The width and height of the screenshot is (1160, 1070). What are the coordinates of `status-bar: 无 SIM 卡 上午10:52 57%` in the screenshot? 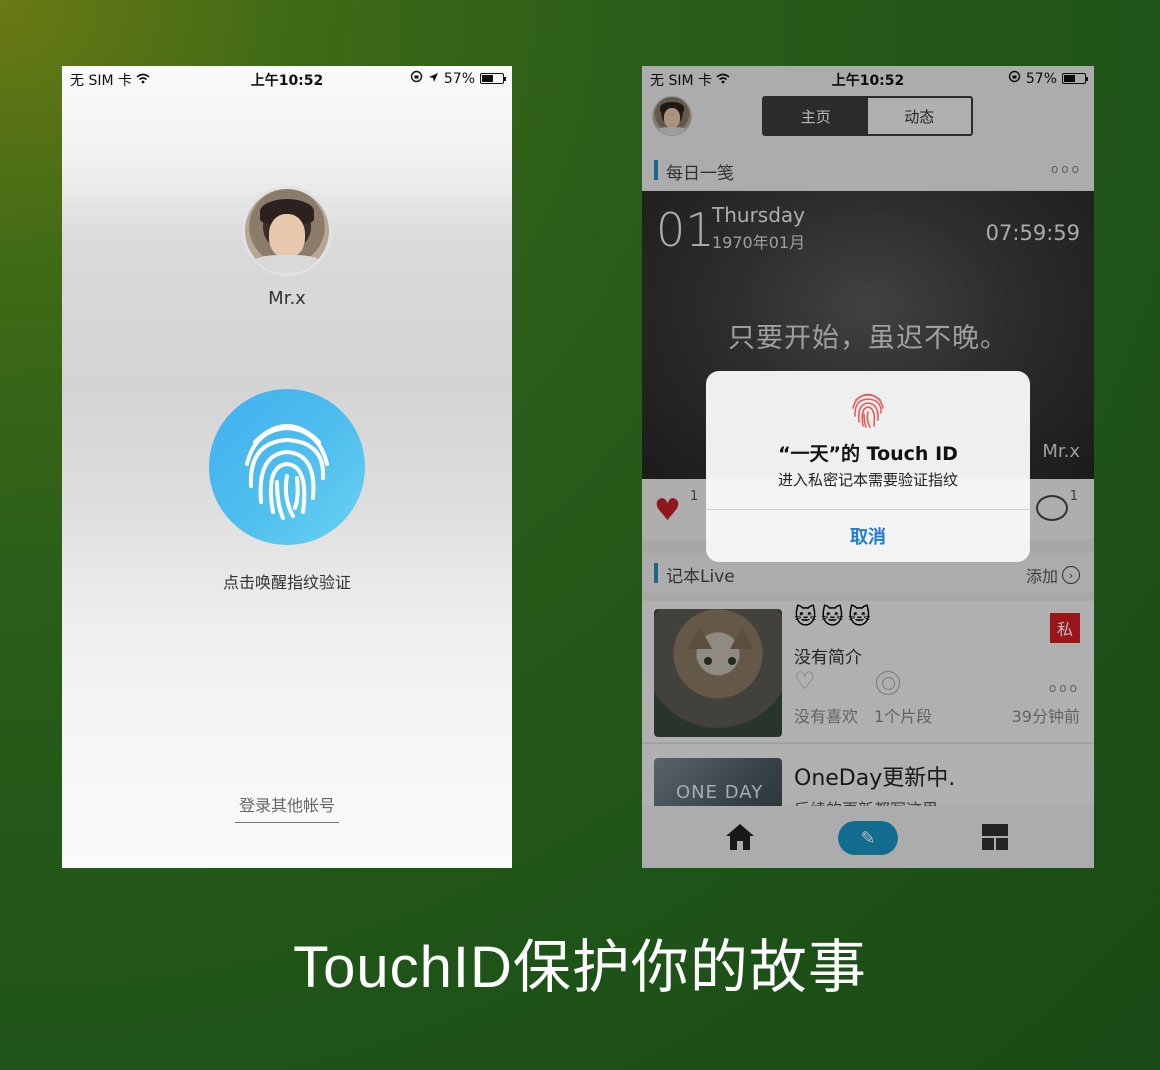 It's located at (287, 78).